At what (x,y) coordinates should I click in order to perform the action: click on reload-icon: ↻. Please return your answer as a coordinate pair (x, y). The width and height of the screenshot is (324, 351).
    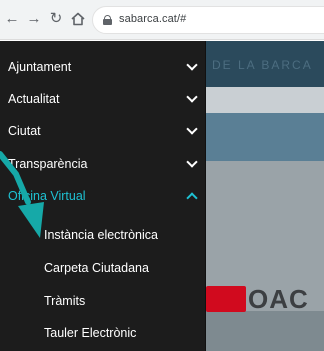
    Looking at the image, I should click on (56, 19).